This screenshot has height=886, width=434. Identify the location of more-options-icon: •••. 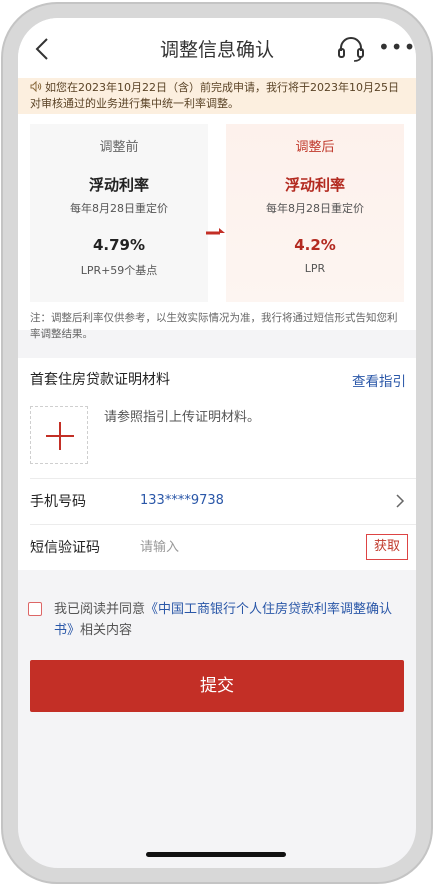
(397, 47).